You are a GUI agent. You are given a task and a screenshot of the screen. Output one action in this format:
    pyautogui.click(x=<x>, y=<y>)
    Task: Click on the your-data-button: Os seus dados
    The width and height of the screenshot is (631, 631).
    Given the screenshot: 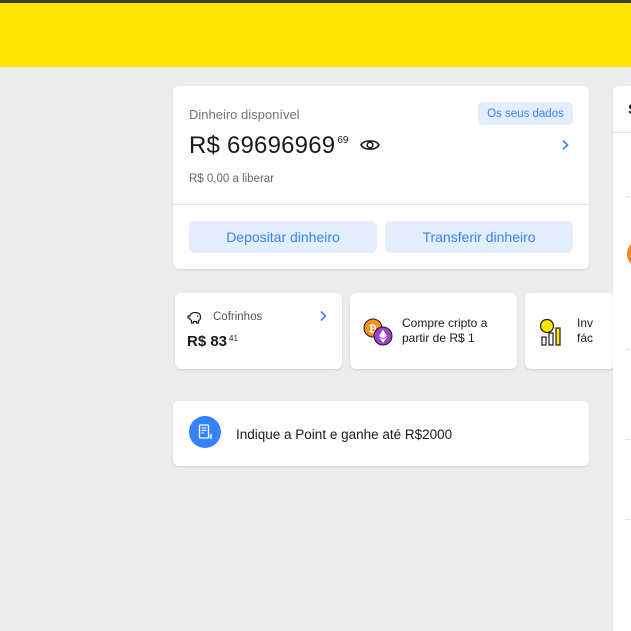 What is the action you would take?
    pyautogui.click(x=525, y=113)
    